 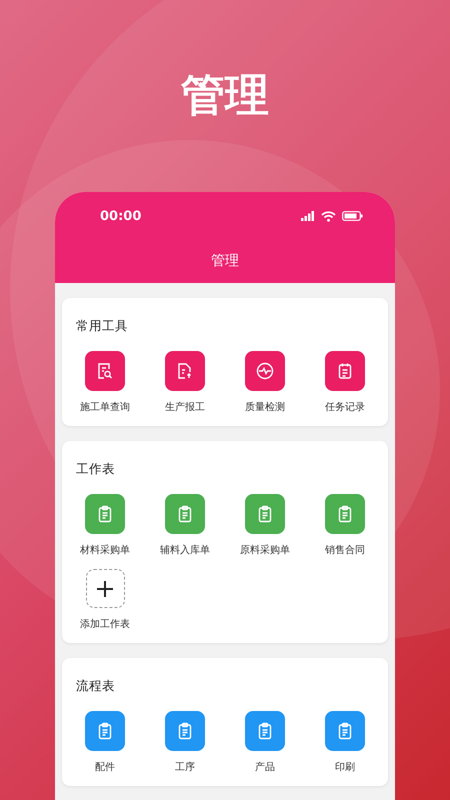 I want to click on tool-label: 原料采购单, so click(x=265, y=550).